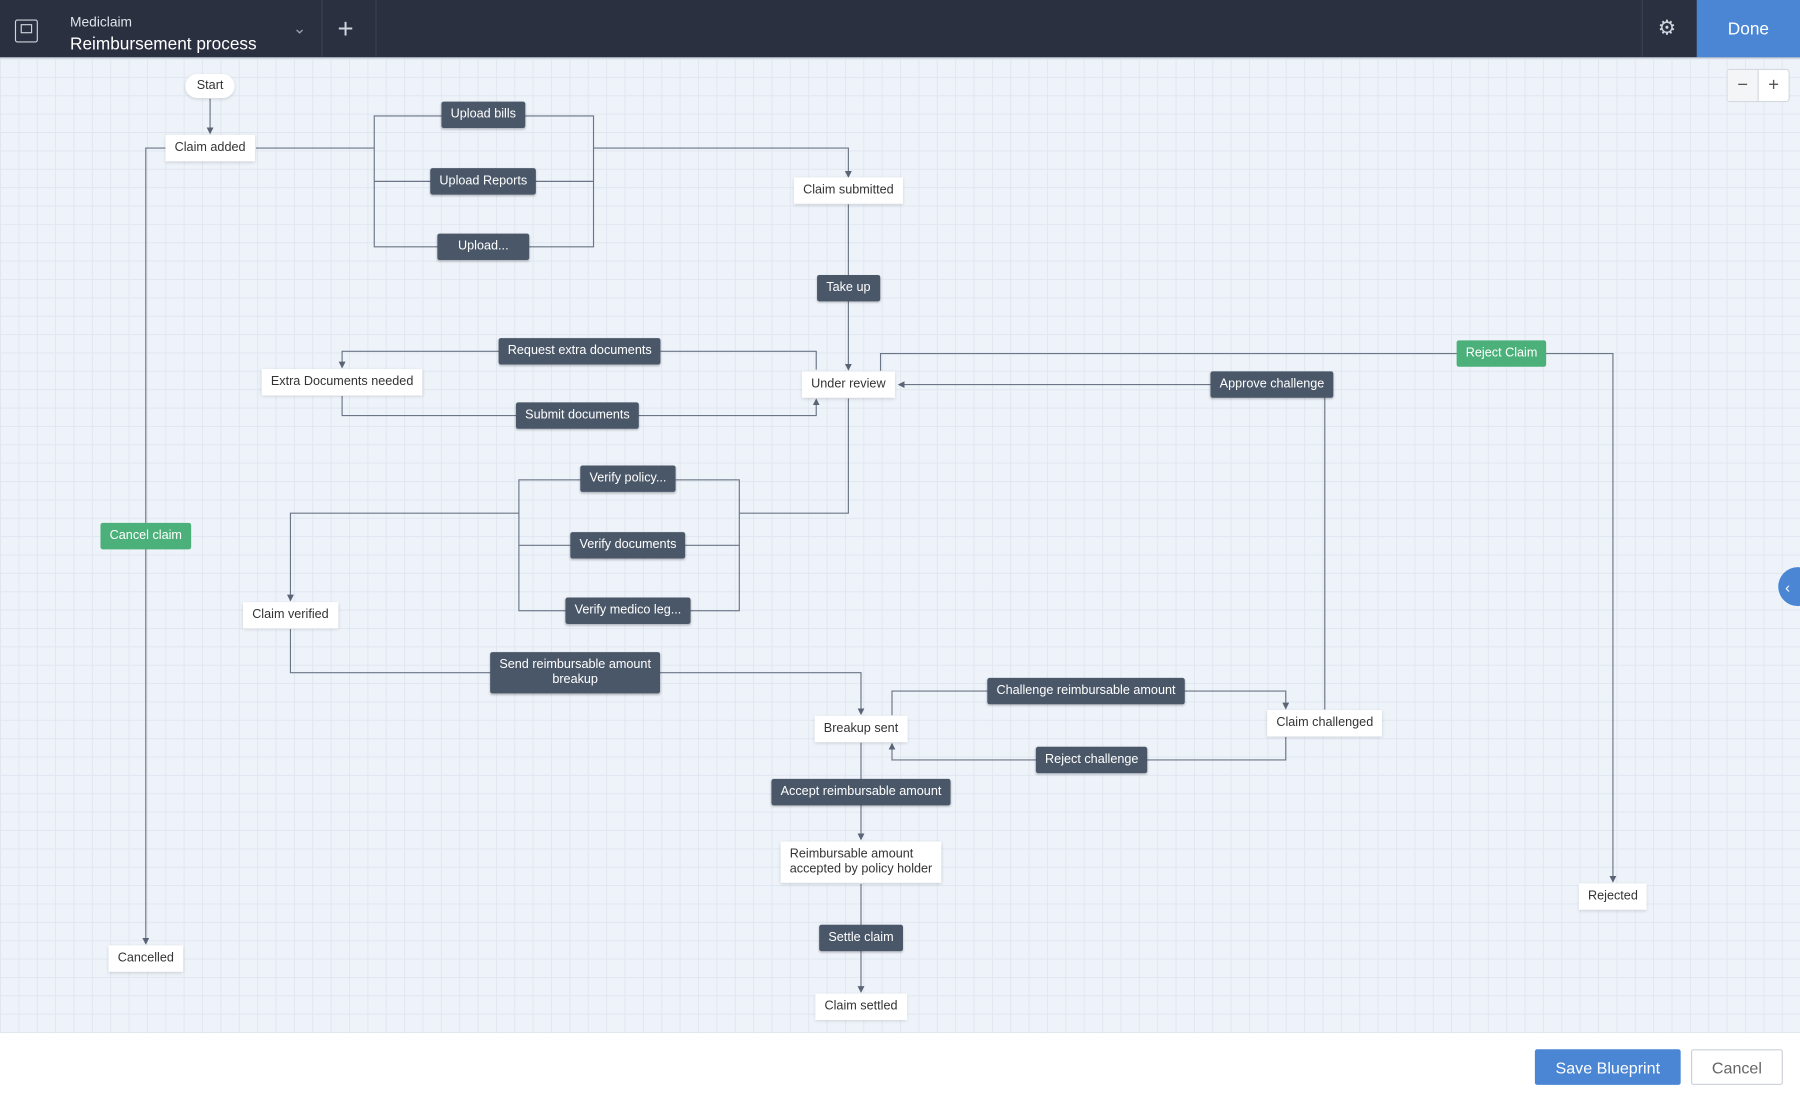  I want to click on state-label-line: accepted by policy holder, so click(861, 869).